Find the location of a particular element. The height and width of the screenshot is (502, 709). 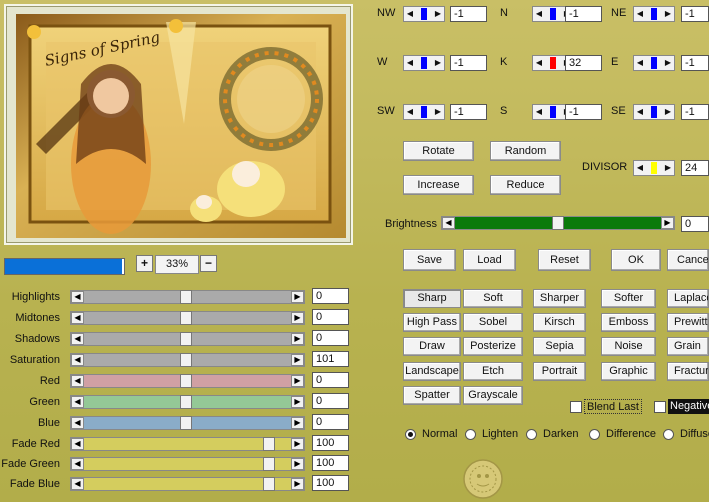

saturation-input: 101 is located at coordinates (330, 359).